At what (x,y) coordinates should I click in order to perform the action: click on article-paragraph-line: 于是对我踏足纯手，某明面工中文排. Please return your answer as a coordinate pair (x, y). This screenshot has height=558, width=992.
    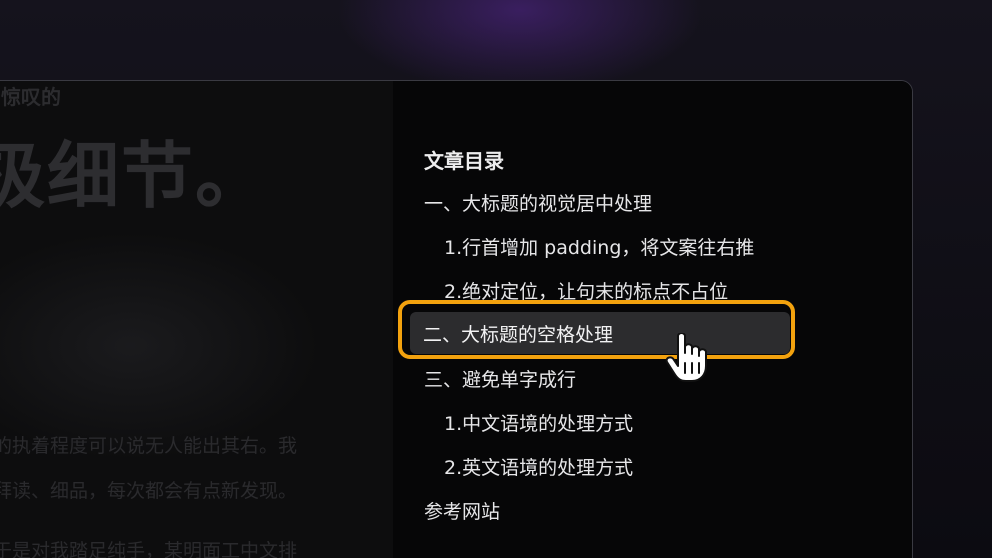
    Looking at the image, I should click on (149, 549).